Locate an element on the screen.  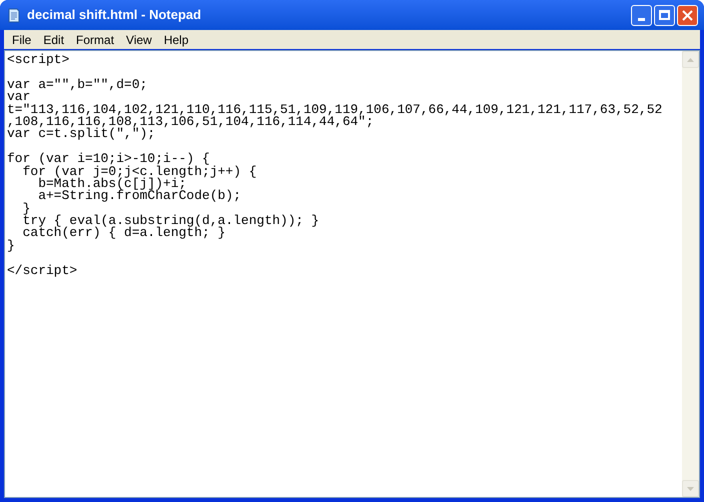
code-line: var c=t.split(","); is located at coordinates (81, 134).